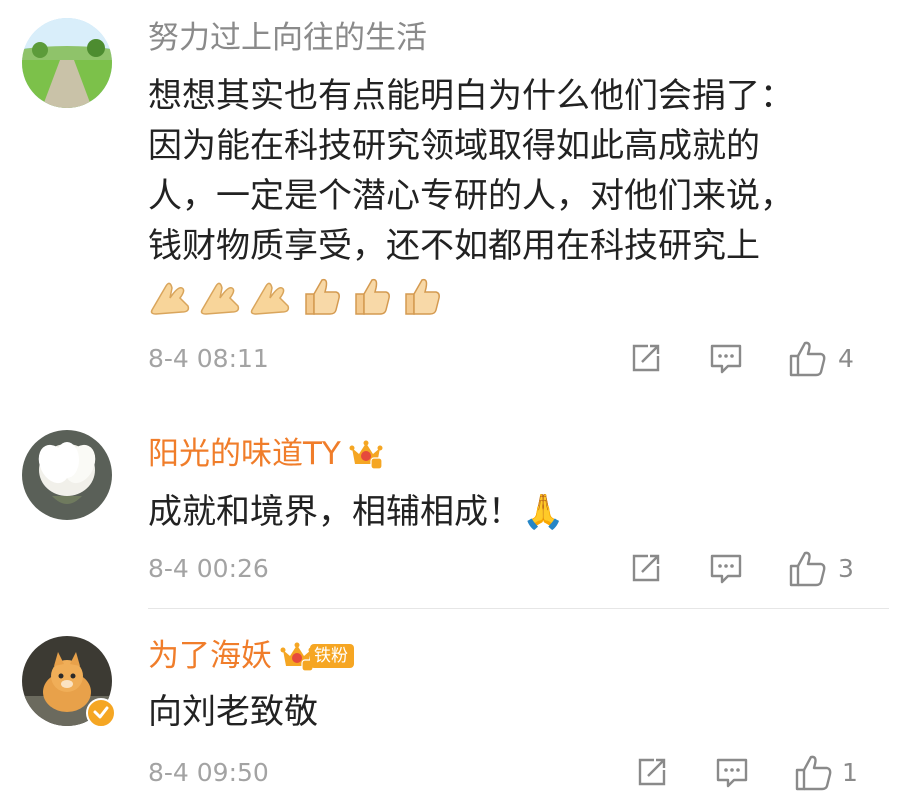 The width and height of the screenshot is (909, 801). I want to click on comment-text: 向刘老致敬, so click(233, 712).